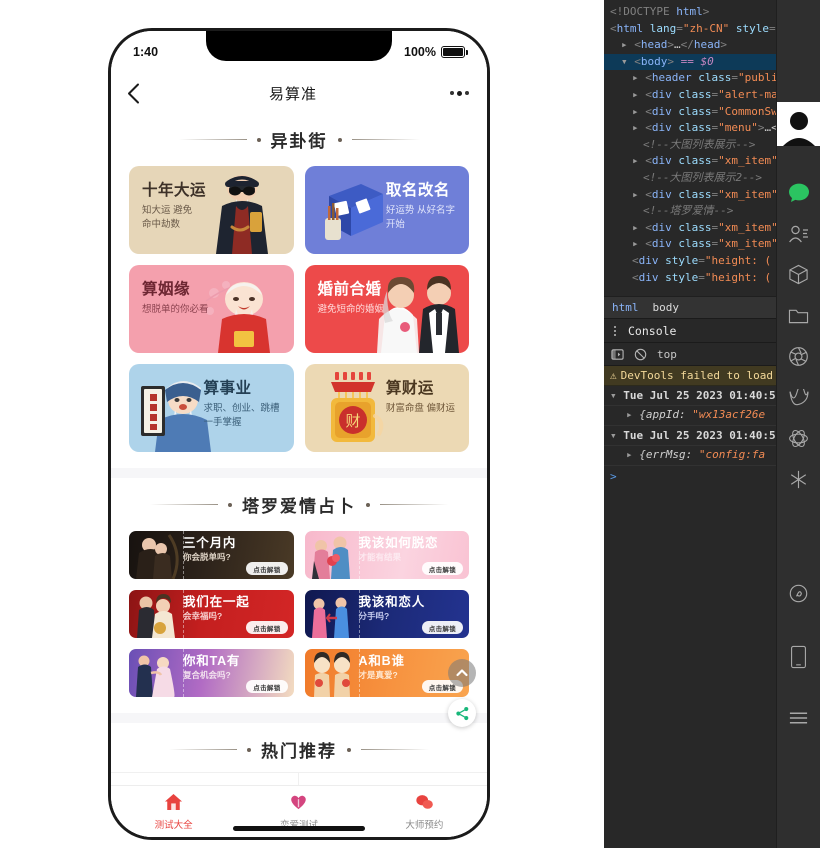  What do you see at coordinates (798, 233) in the screenshot?
I see `contacts-icon` at bounding box center [798, 233].